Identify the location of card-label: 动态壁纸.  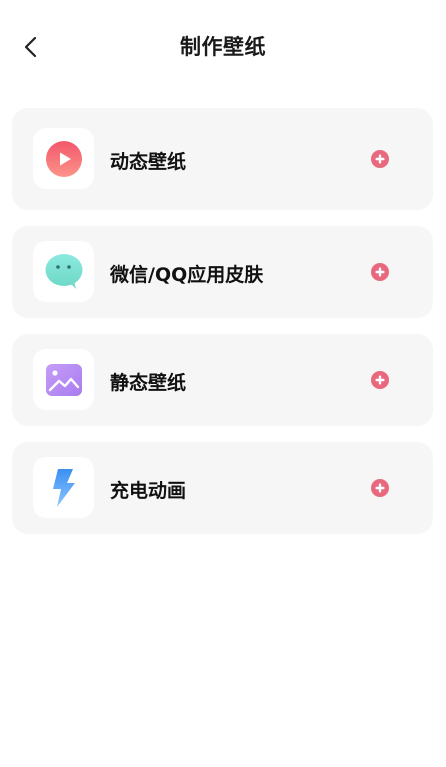
(148, 162).